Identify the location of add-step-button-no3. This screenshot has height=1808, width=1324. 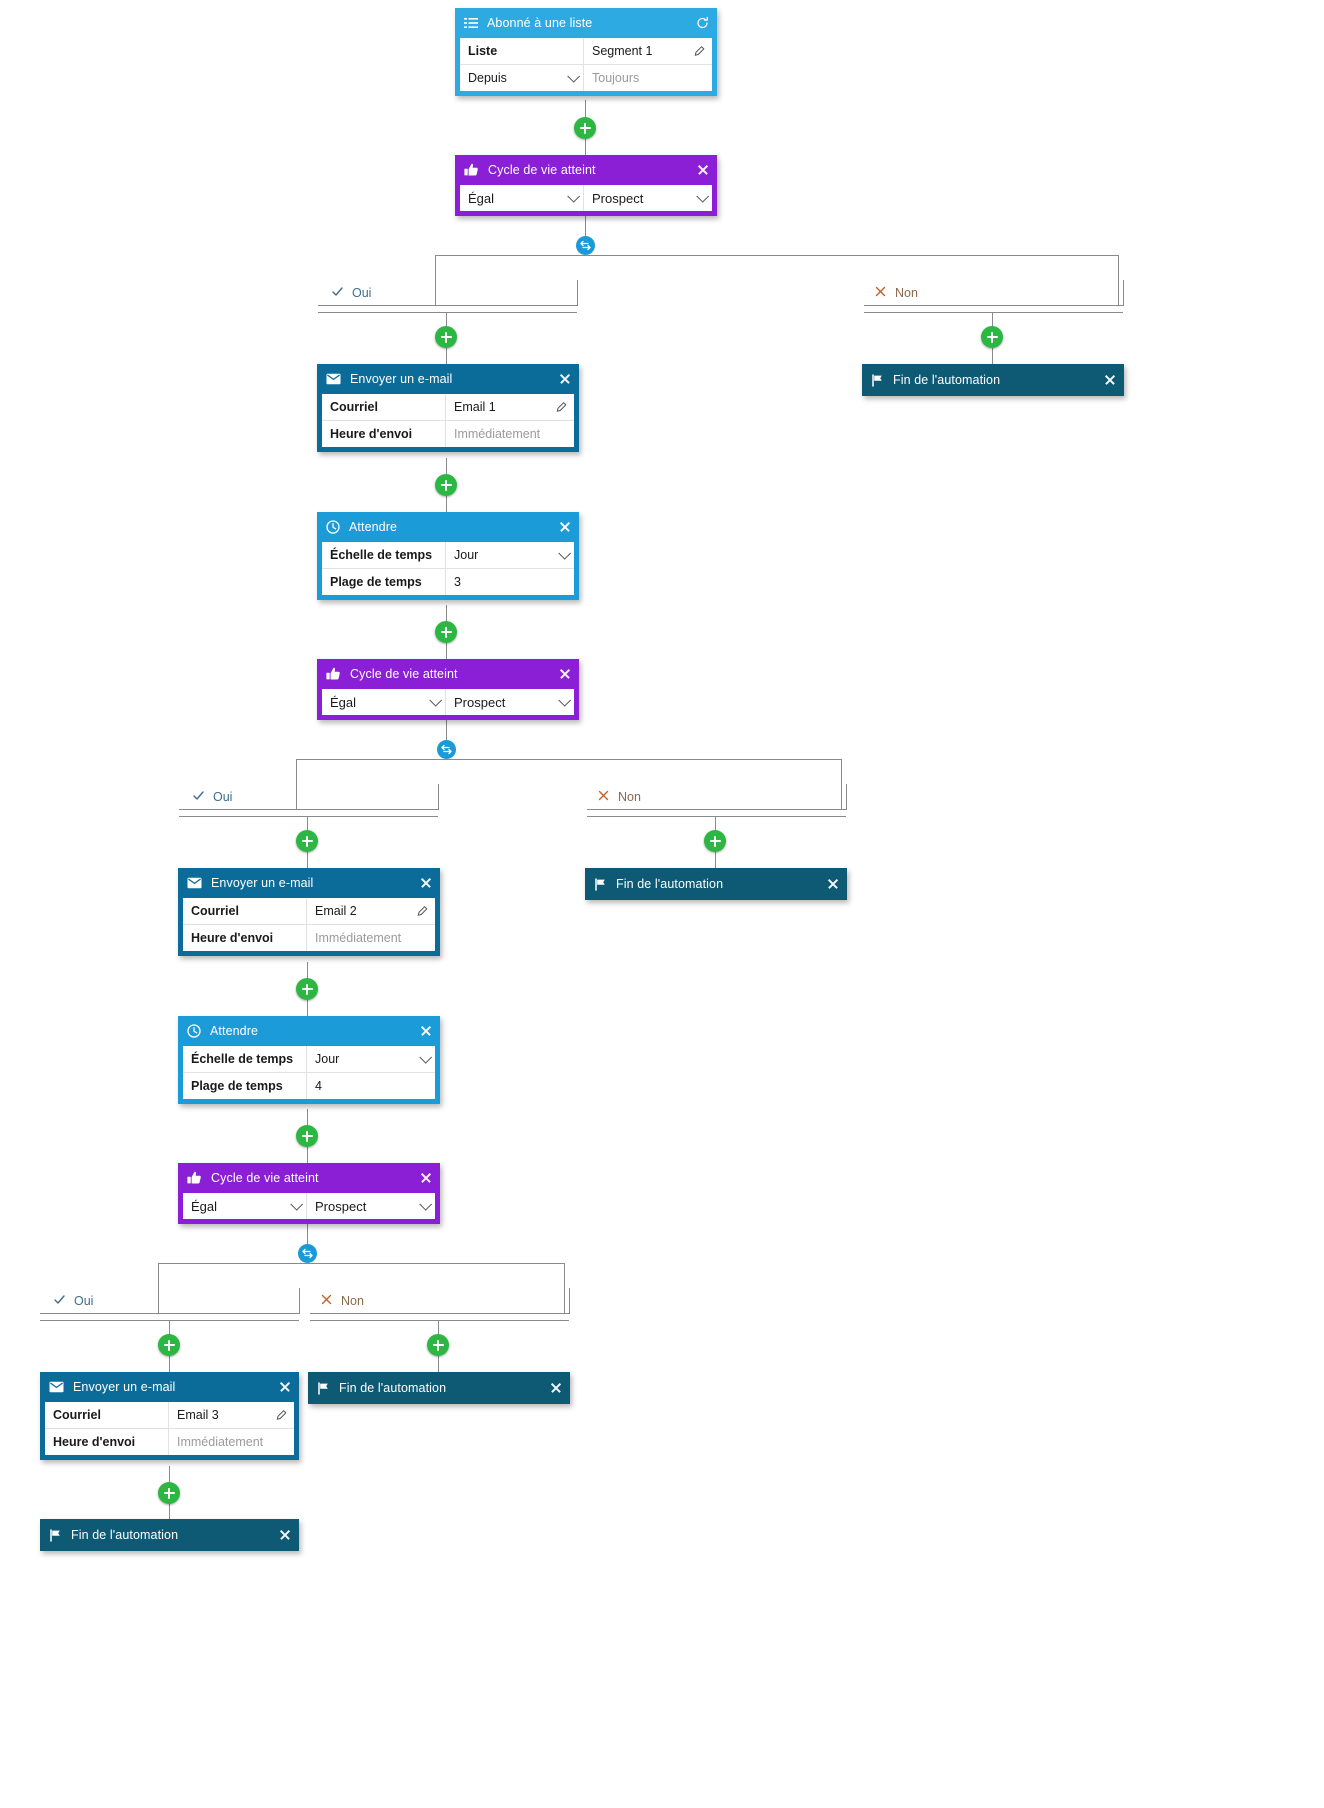
(438, 1345).